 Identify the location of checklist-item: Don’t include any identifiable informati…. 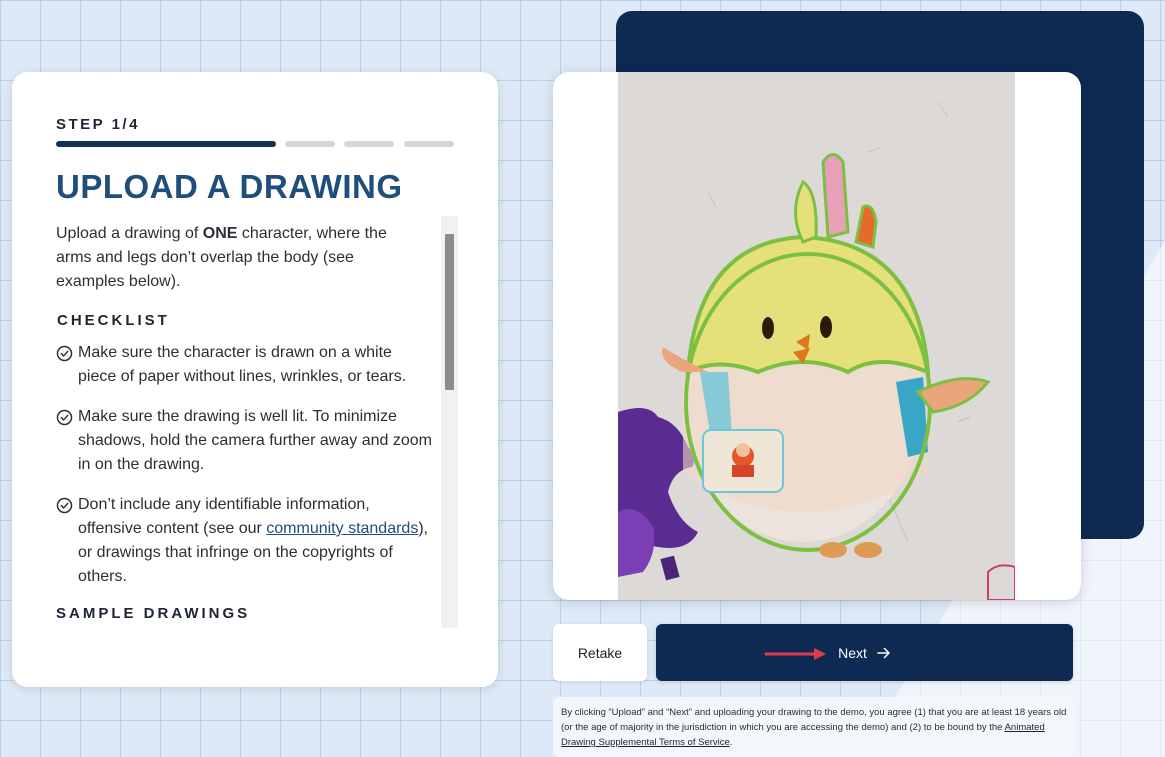
(257, 541).